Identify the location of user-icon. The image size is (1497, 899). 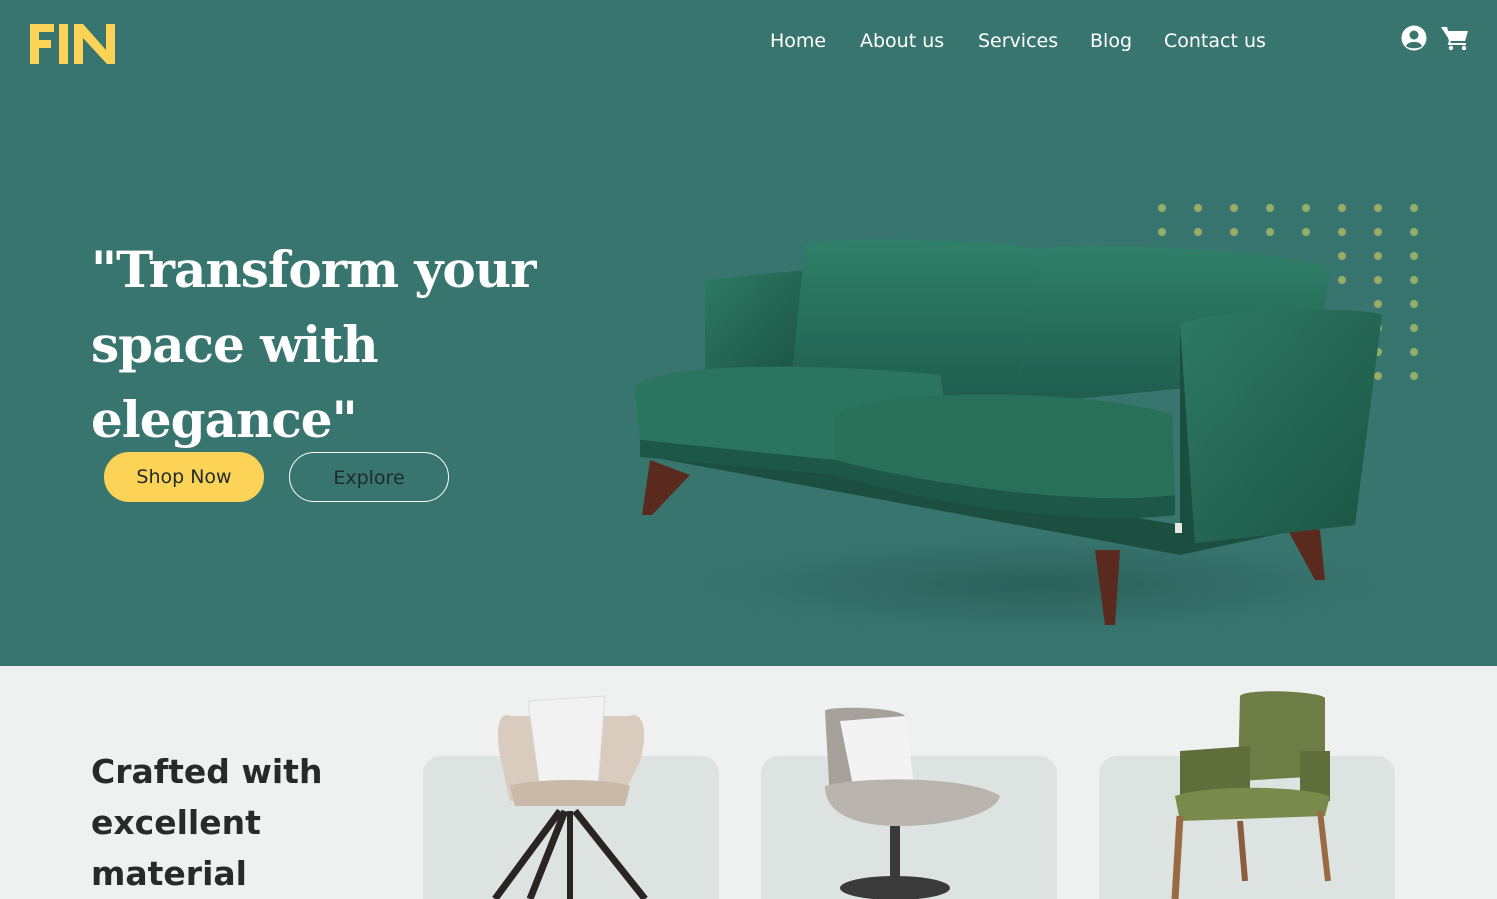
(1414, 38).